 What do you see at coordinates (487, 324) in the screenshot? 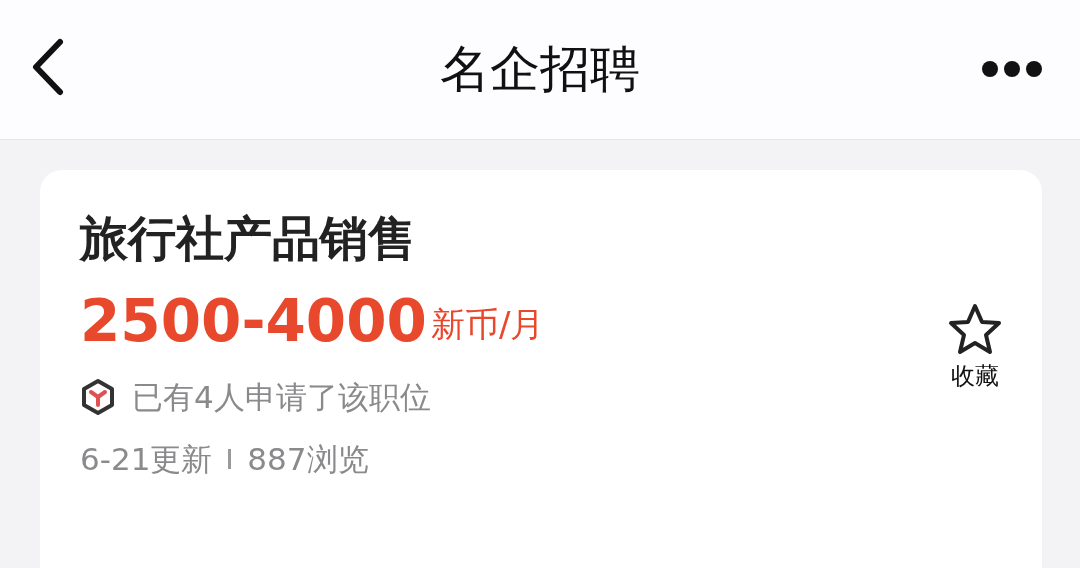
I see `salary-unit: 新币/月` at bounding box center [487, 324].